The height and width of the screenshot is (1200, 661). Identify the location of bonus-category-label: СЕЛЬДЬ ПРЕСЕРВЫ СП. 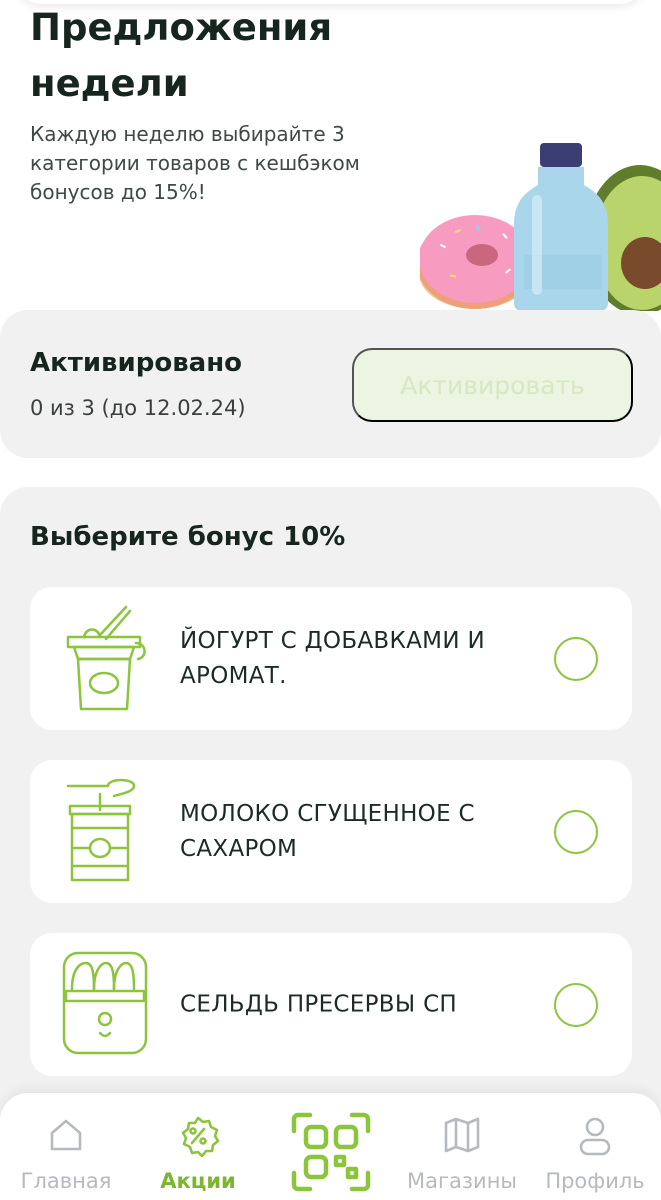
(319, 1004).